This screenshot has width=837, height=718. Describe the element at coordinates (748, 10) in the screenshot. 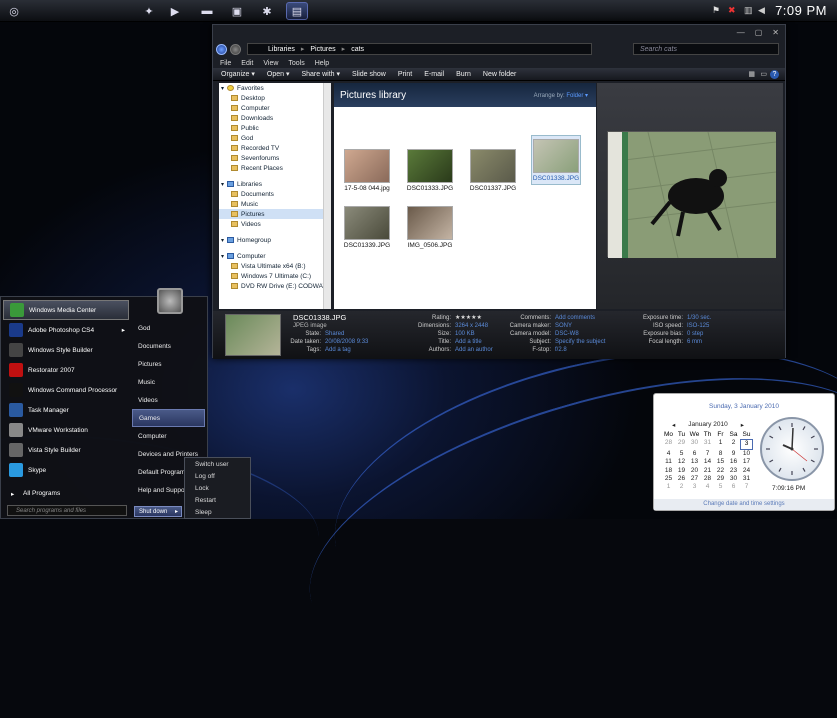

I see `network-icon: ▥` at that location.